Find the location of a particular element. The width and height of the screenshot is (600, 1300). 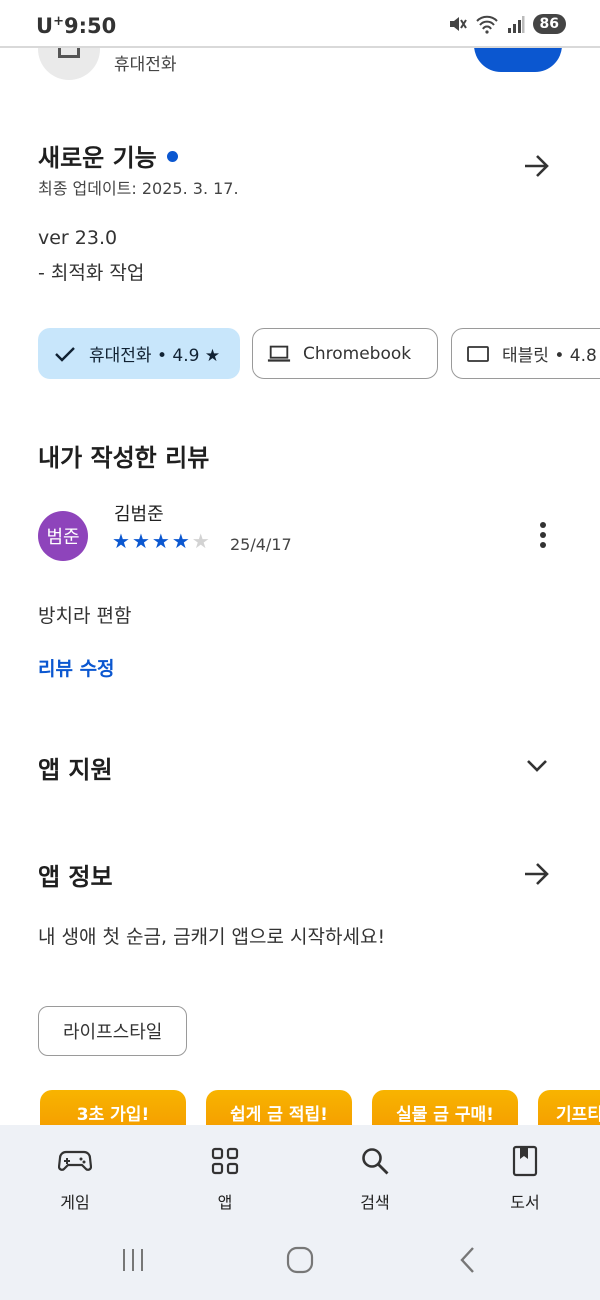

nav-search: 검색 is located at coordinates (375, 1178).